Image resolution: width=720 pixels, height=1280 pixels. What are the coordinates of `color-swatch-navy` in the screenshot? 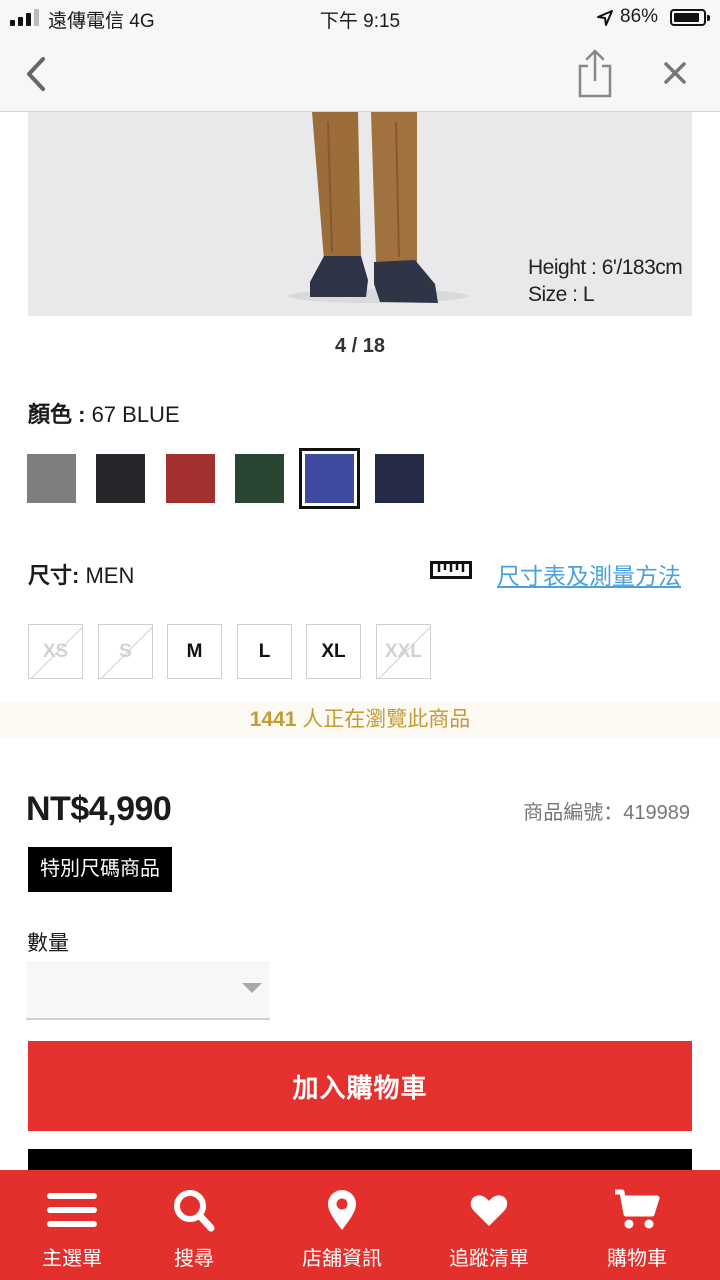 It's located at (399, 478).